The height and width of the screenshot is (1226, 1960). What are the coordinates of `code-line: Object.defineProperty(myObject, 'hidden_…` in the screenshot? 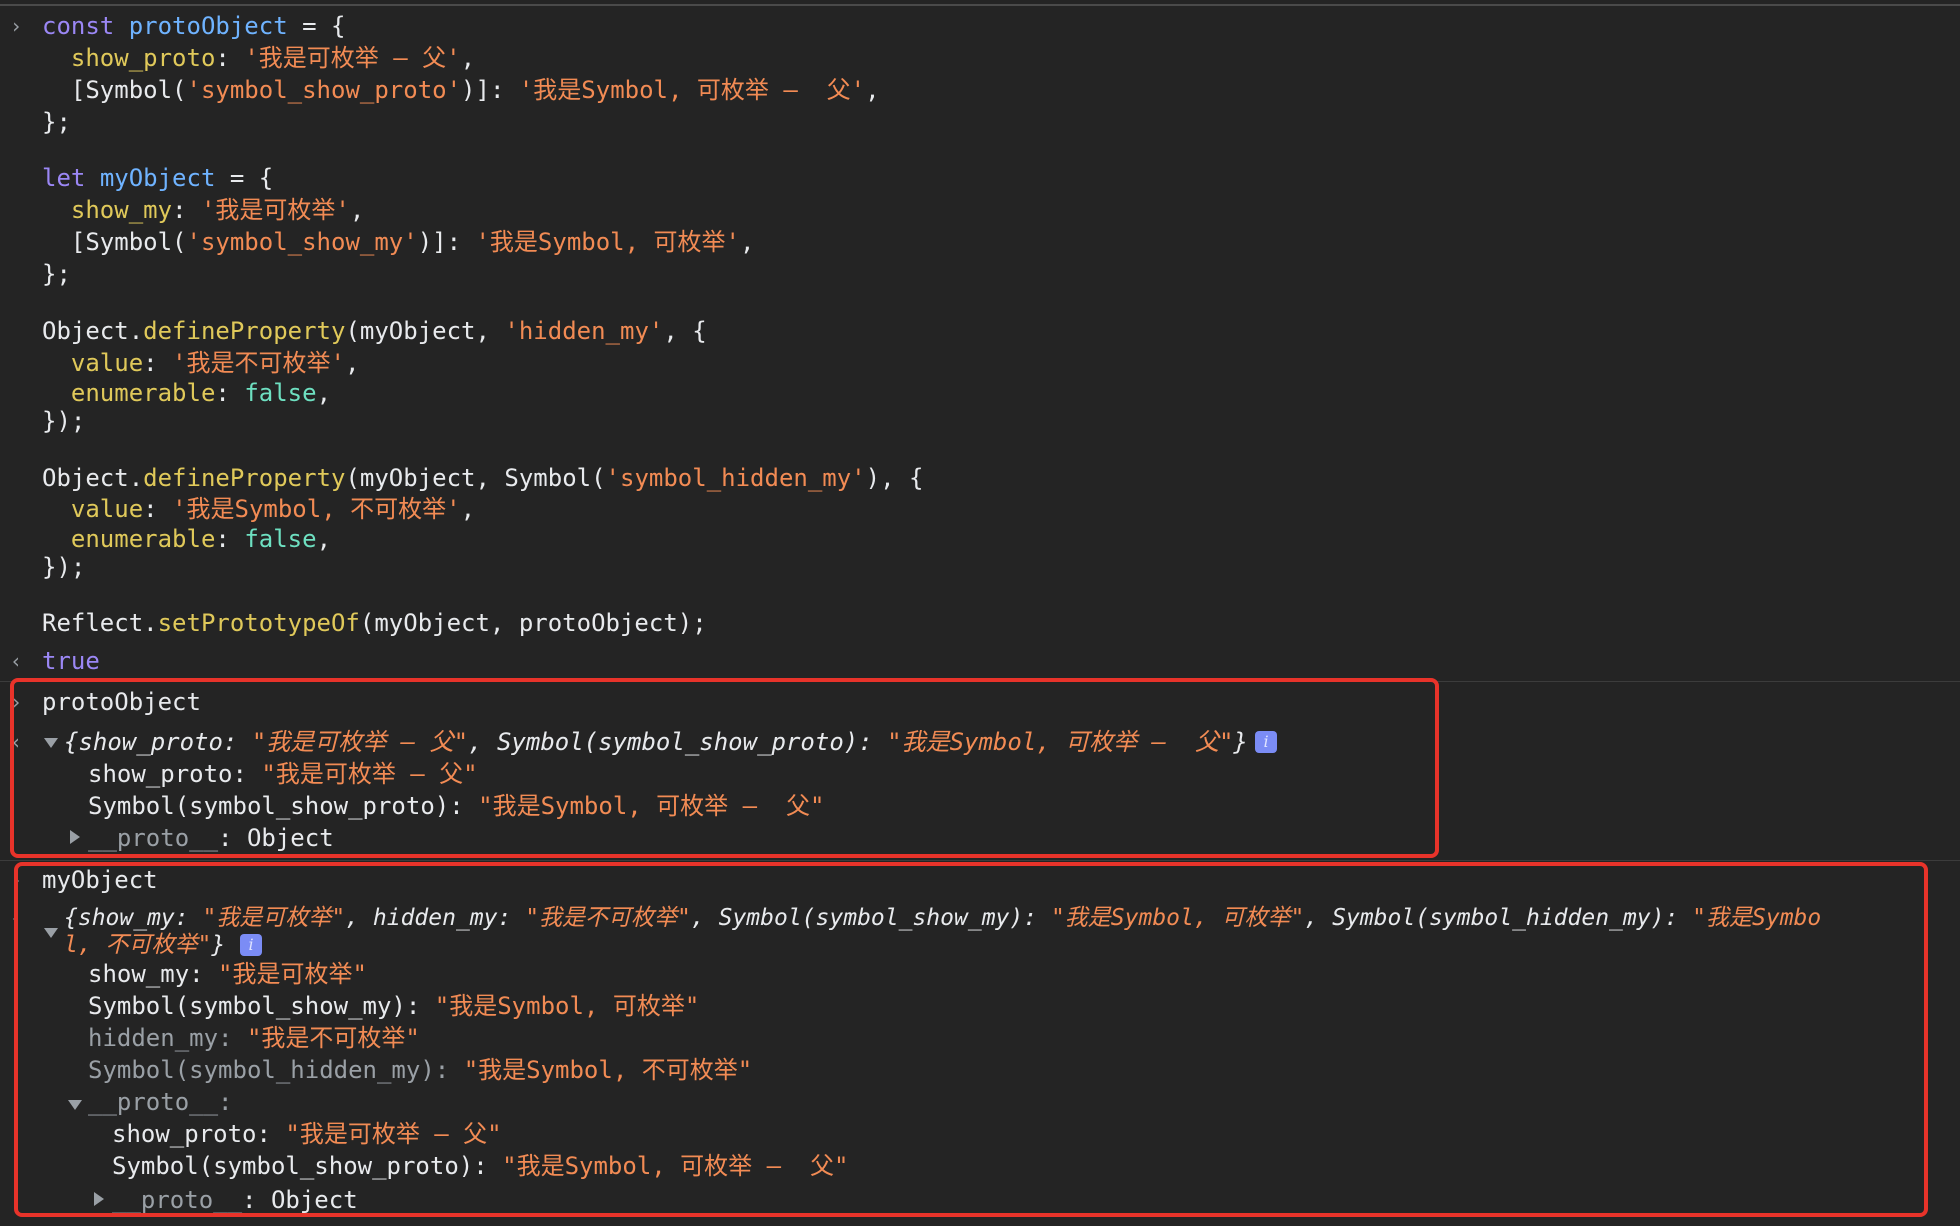 It's located at (374, 331).